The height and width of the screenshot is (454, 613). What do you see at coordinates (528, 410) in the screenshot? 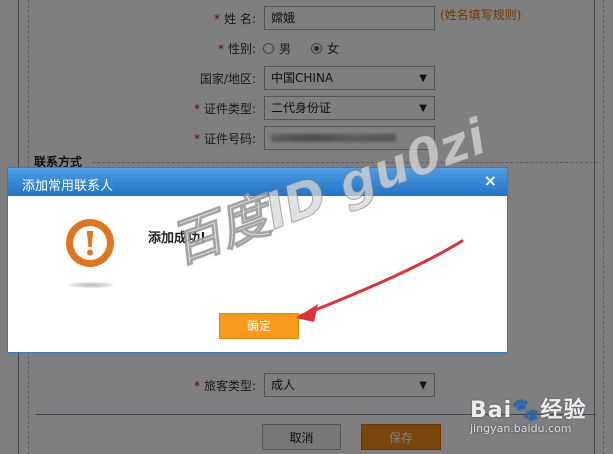
I see `baidu-logo-text: Bai🐾经验` at bounding box center [528, 410].